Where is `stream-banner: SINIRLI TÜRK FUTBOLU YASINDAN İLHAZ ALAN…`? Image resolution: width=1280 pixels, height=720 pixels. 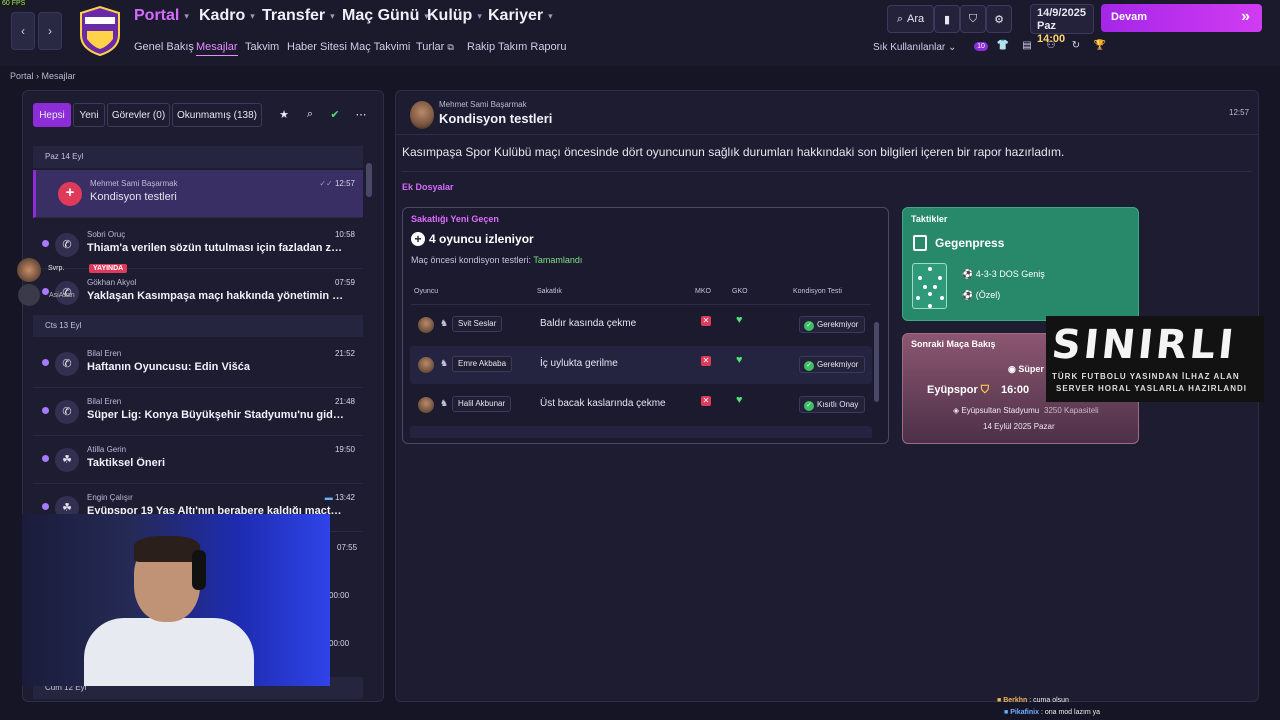 stream-banner: SINIRLI TÜRK FUTBOLU YASINDAN İLHAZ ALAN… is located at coordinates (1155, 359).